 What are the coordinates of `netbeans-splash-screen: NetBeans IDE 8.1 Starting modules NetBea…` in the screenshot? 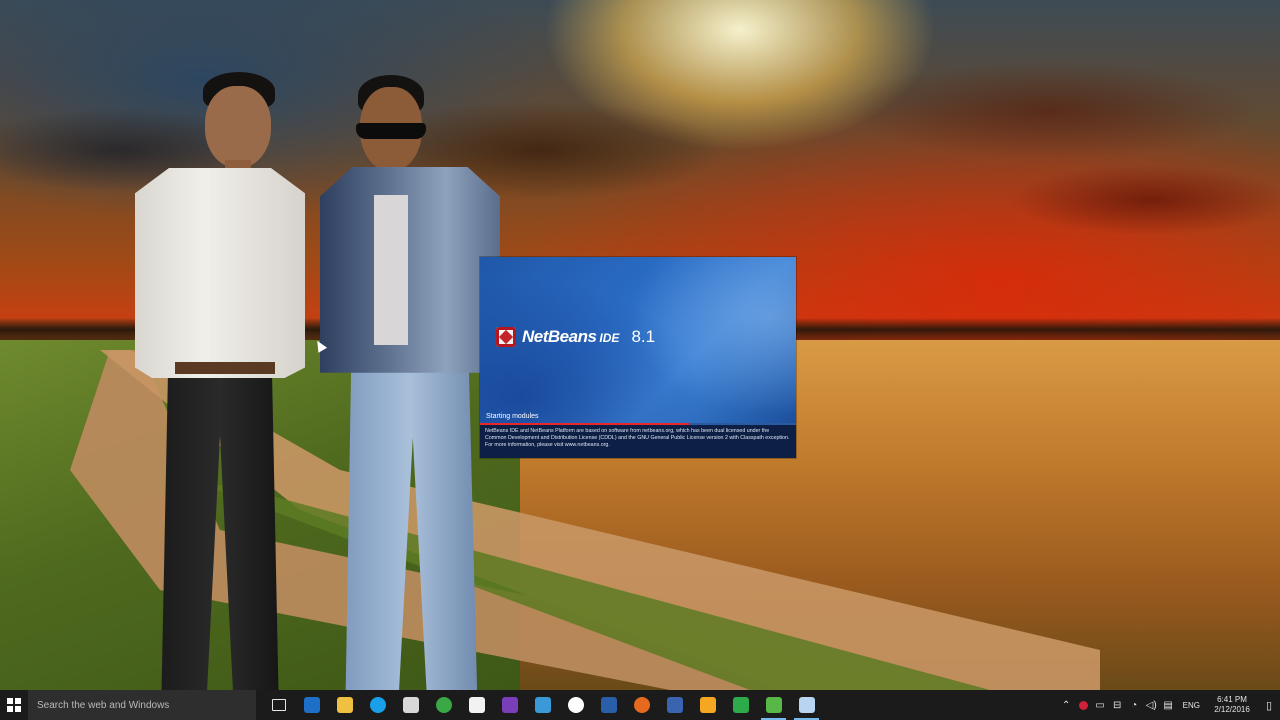 It's located at (638, 357).